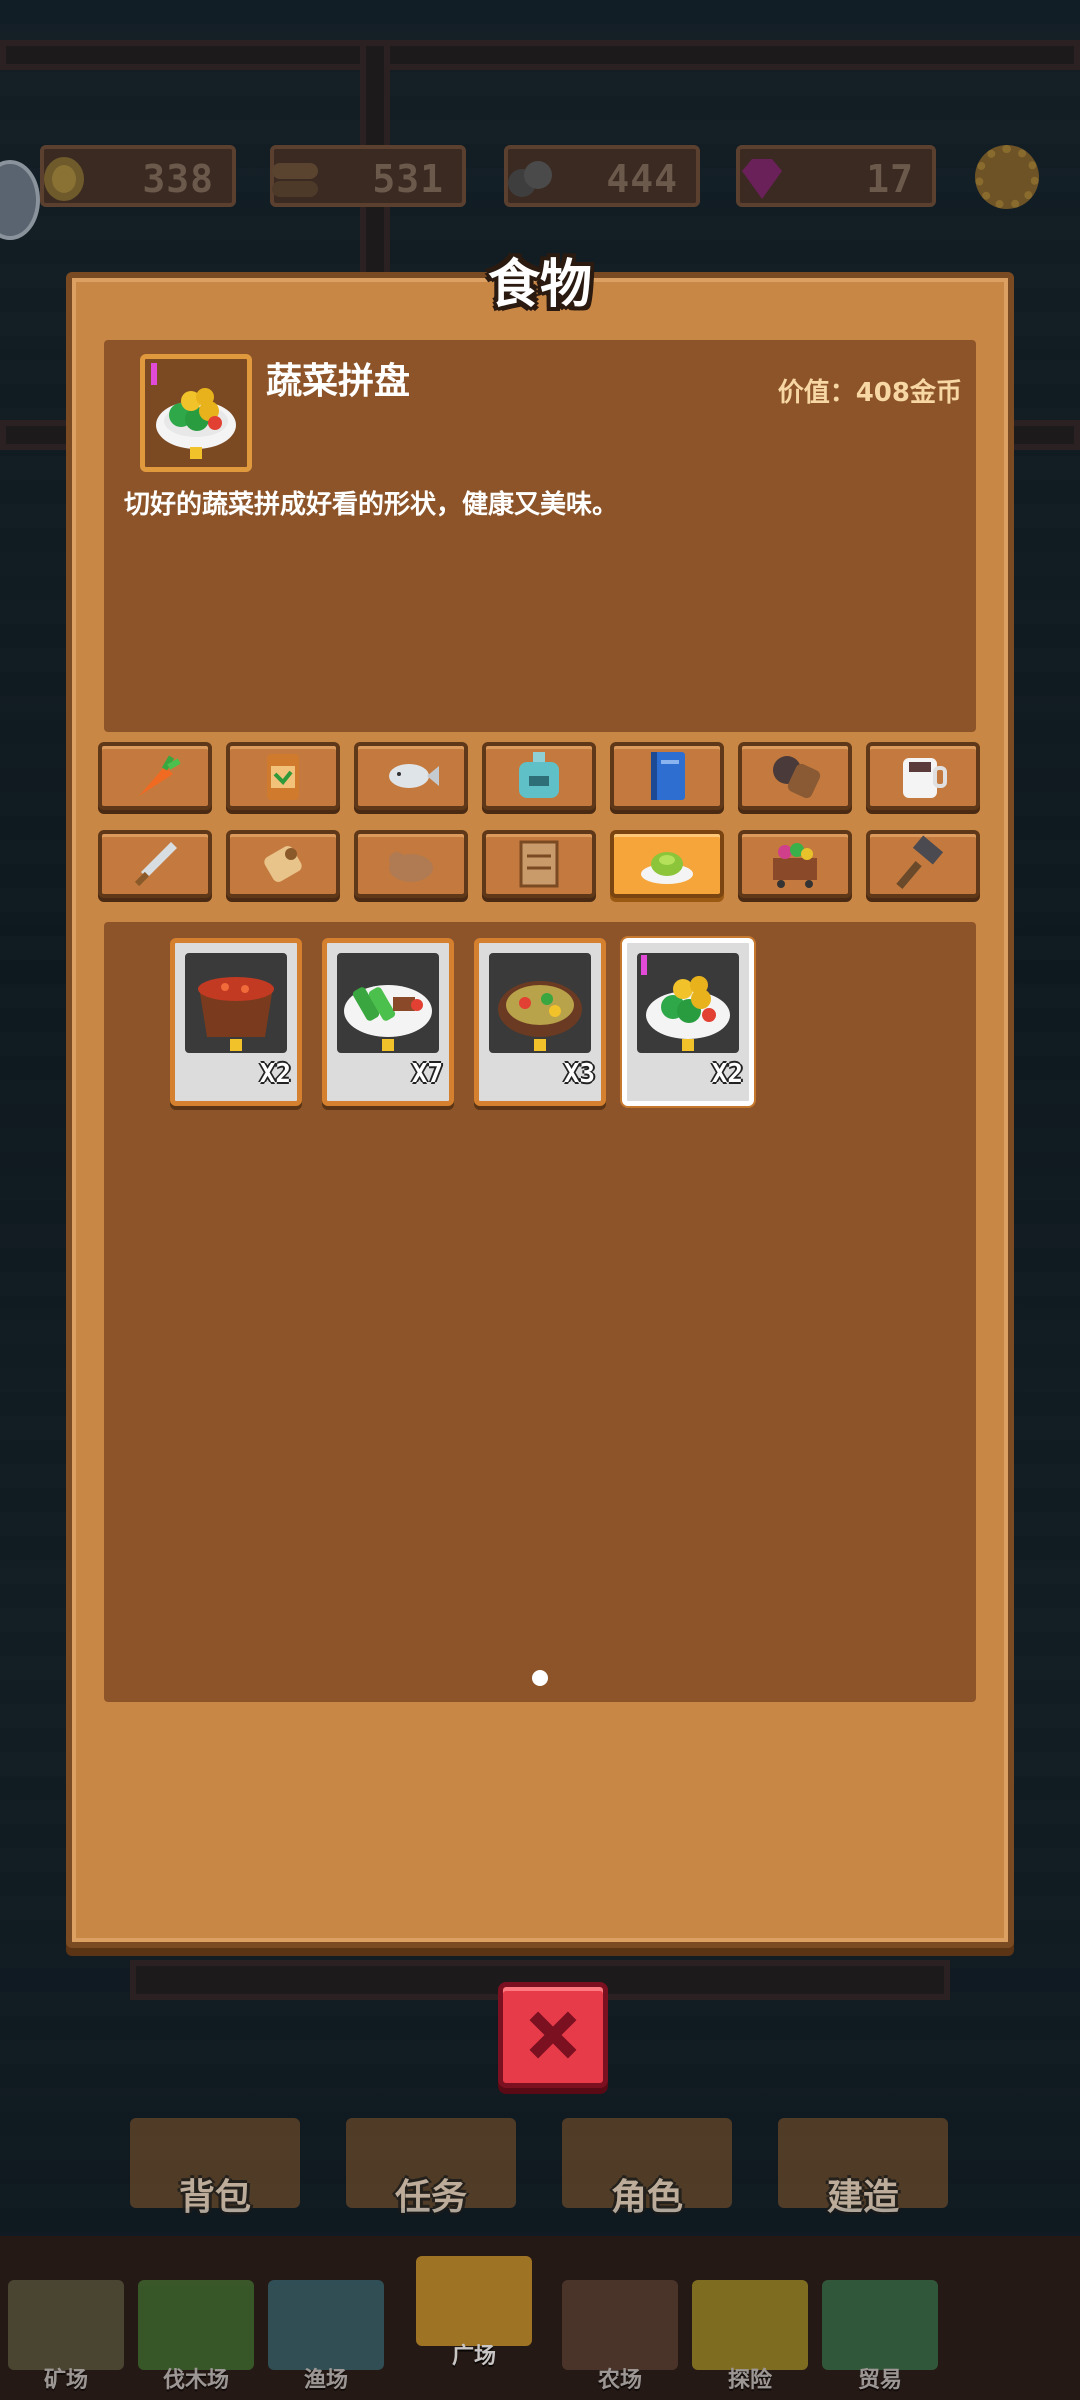 The image size is (1080, 2400). I want to click on tab-seeds, so click(283, 776).